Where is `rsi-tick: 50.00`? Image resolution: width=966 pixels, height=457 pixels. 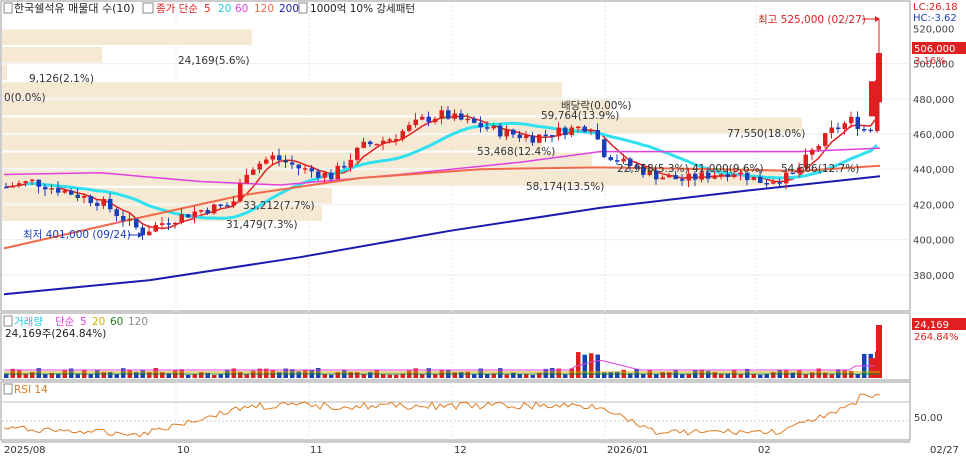 rsi-tick: 50.00 is located at coordinates (928, 418).